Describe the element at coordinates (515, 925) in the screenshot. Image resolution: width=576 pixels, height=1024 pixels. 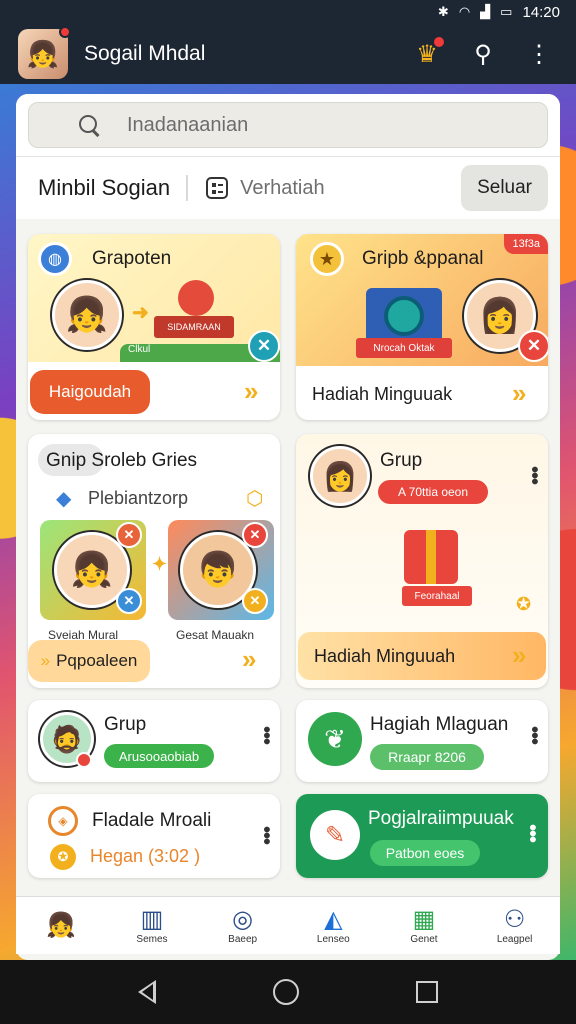
I see `nav-leagpel: ⚇ Leagpel` at that location.